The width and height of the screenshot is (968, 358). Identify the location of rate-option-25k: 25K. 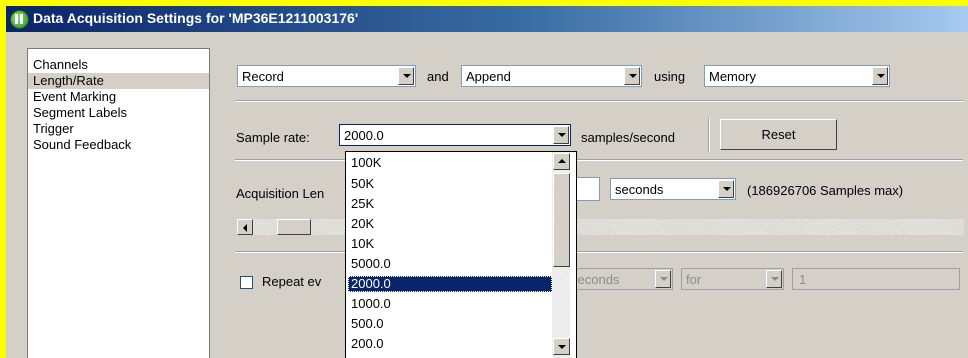
(450, 204).